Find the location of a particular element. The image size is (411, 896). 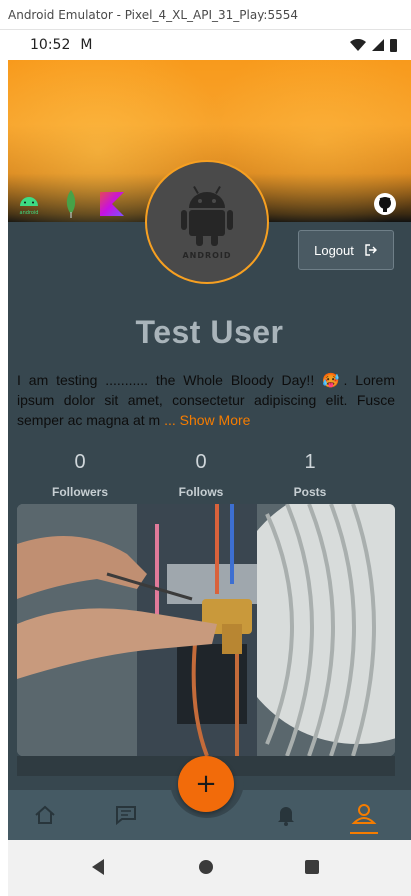

notification-icon is located at coordinates (286, 816).